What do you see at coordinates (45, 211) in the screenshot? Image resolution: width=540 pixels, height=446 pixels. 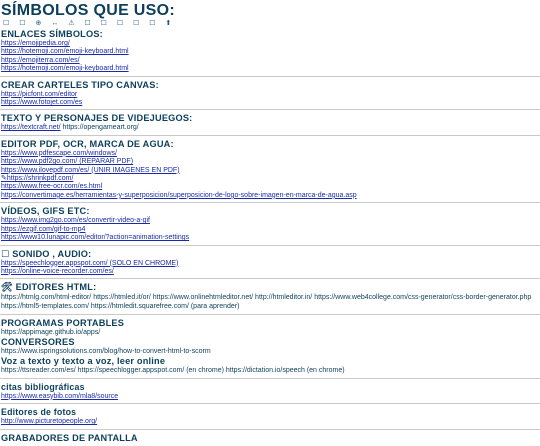 I see `heading-videos: VÍDEOS, GIFS ETC:` at bounding box center [45, 211].